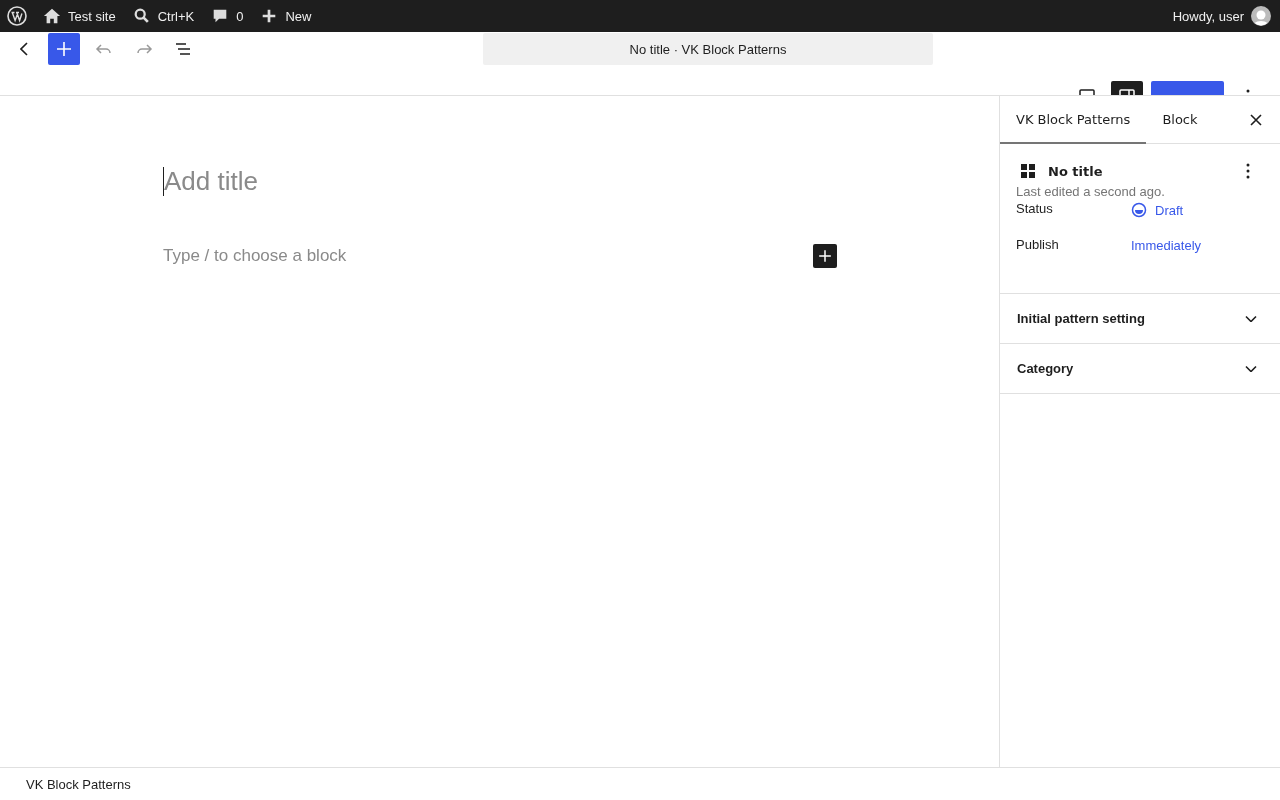  I want to click on post-title: No title, so click(1075, 171).